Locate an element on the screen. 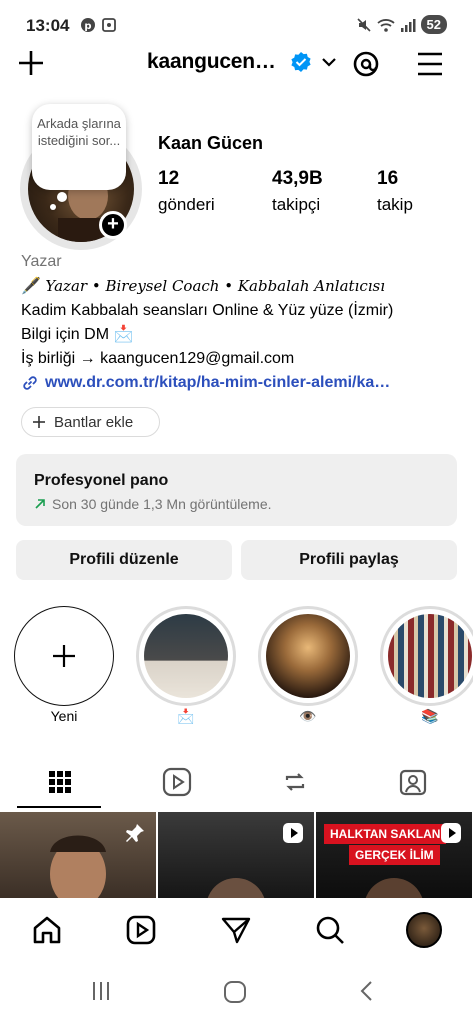 The image size is (473, 1024). post-banner-text-2: GERÇEK İLİM is located at coordinates (394, 855).